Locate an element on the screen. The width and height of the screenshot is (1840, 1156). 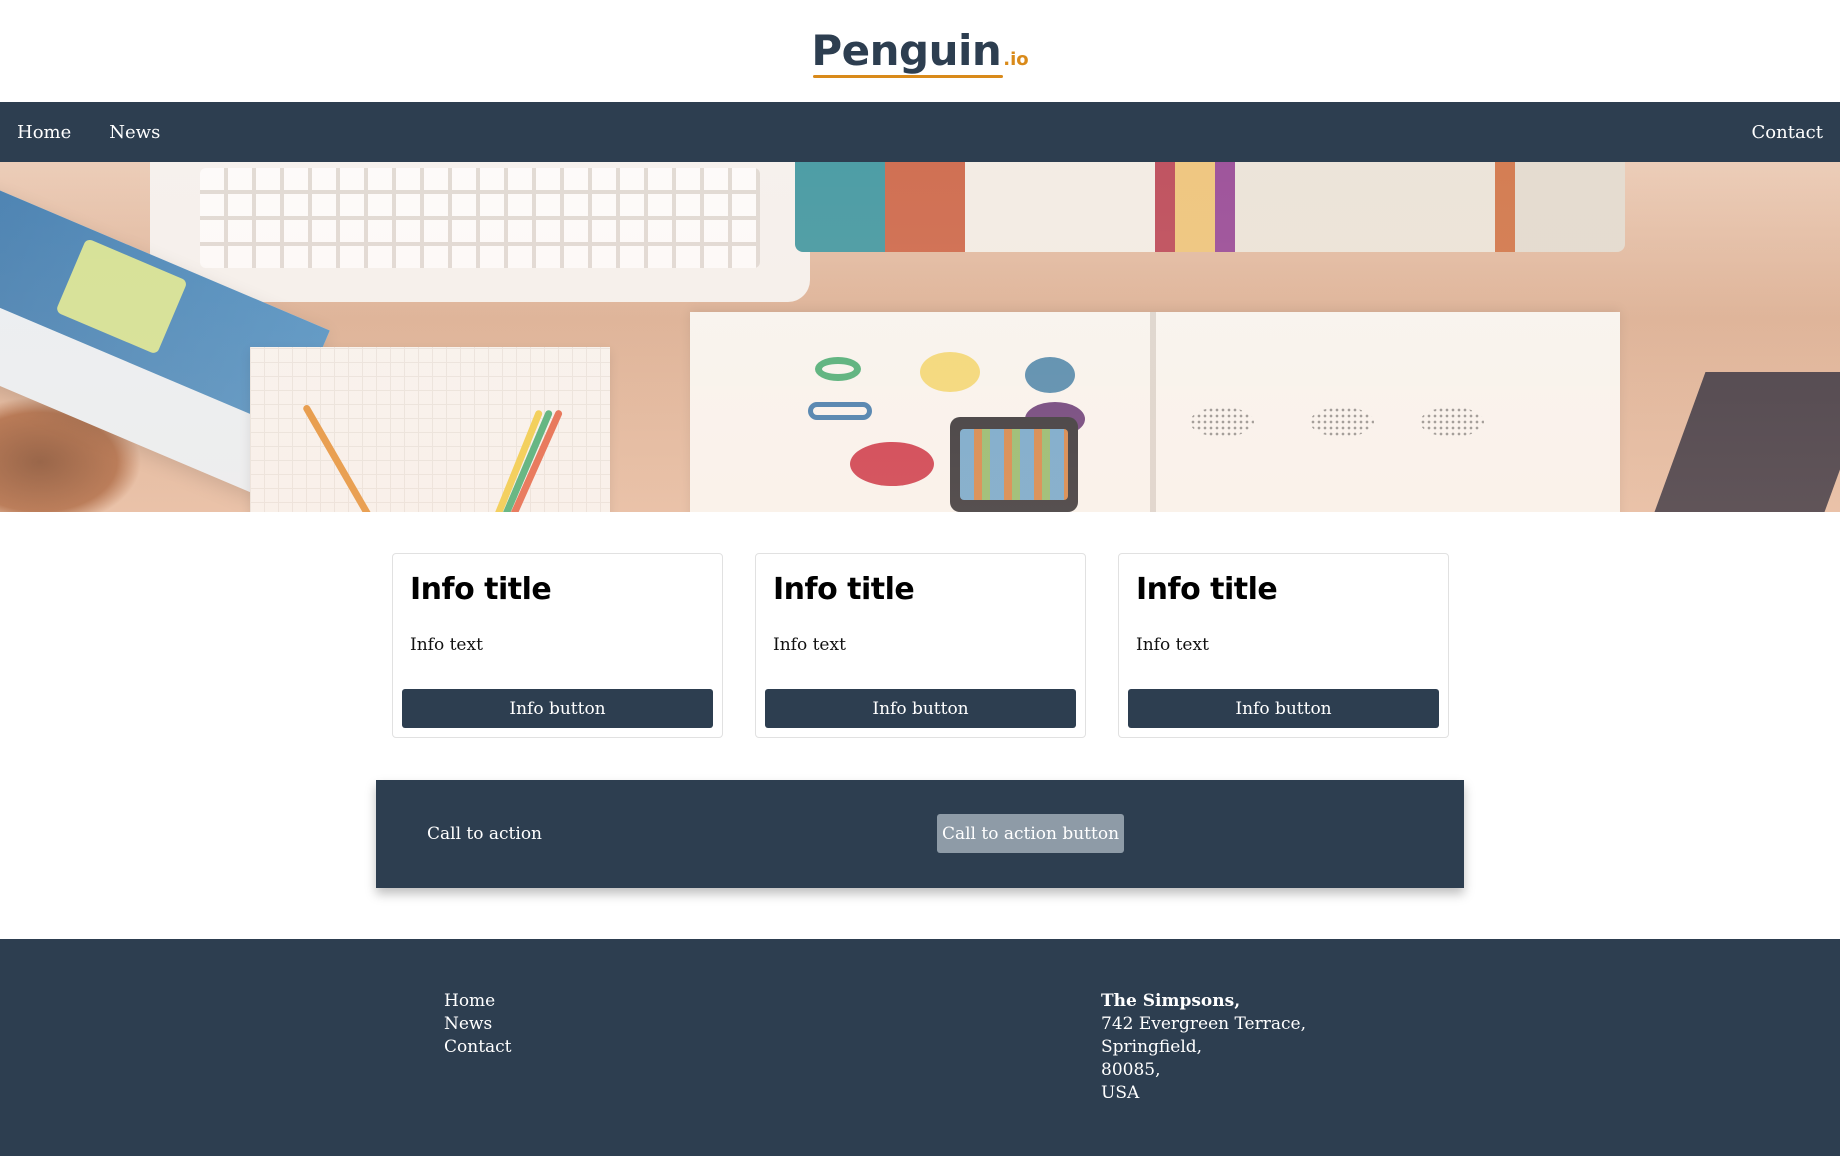
address-line: 80085, is located at coordinates (1131, 1070).